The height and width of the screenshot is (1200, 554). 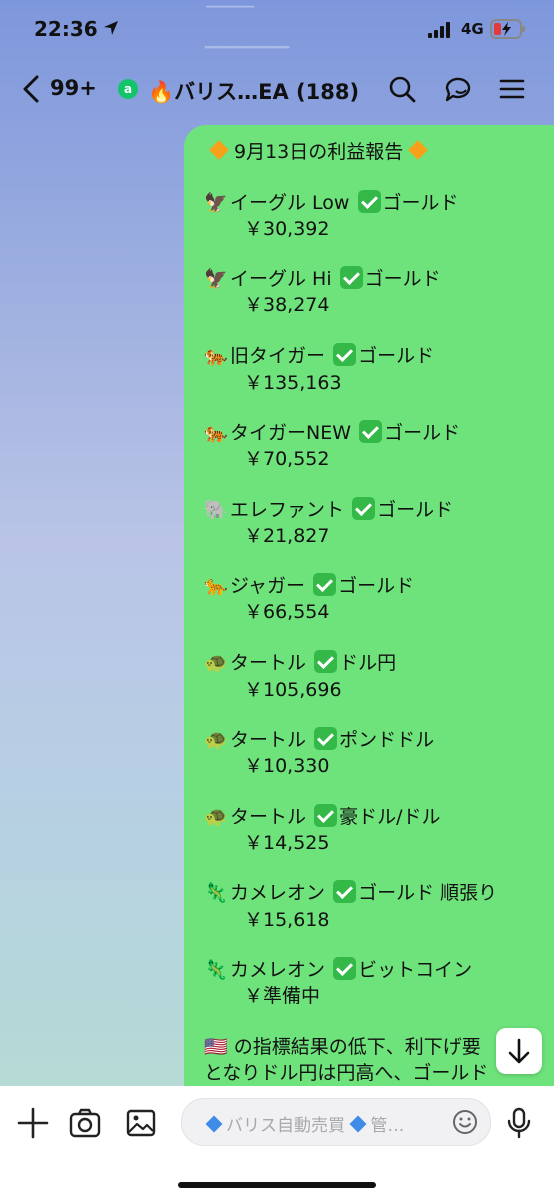 I want to click on ea-pair: ドル円, so click(x=368, y=663).